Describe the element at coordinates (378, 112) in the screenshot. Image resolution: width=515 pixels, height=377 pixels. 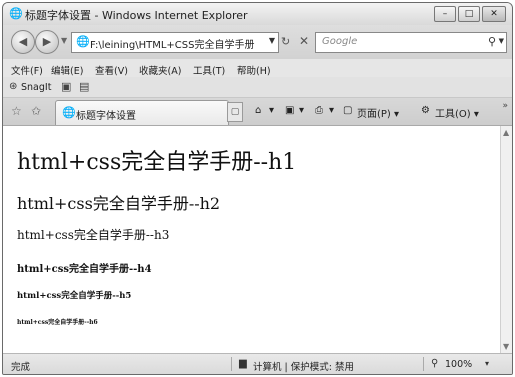
I see `page-menu-button: 页面(P) ▾` at that location.